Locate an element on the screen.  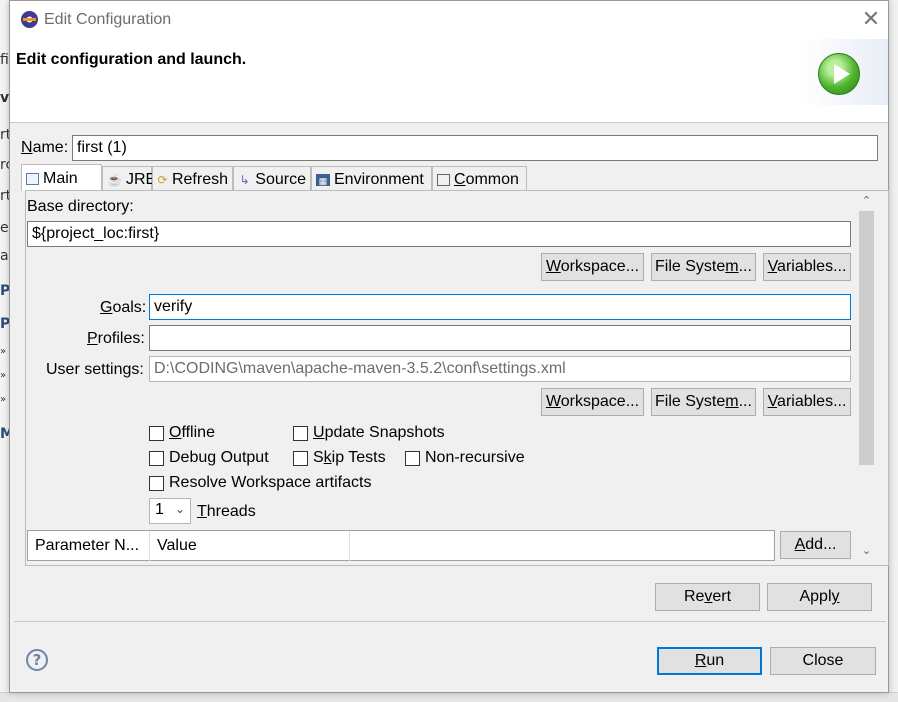
name-input: first (1) is located at coordinates (475, 148).